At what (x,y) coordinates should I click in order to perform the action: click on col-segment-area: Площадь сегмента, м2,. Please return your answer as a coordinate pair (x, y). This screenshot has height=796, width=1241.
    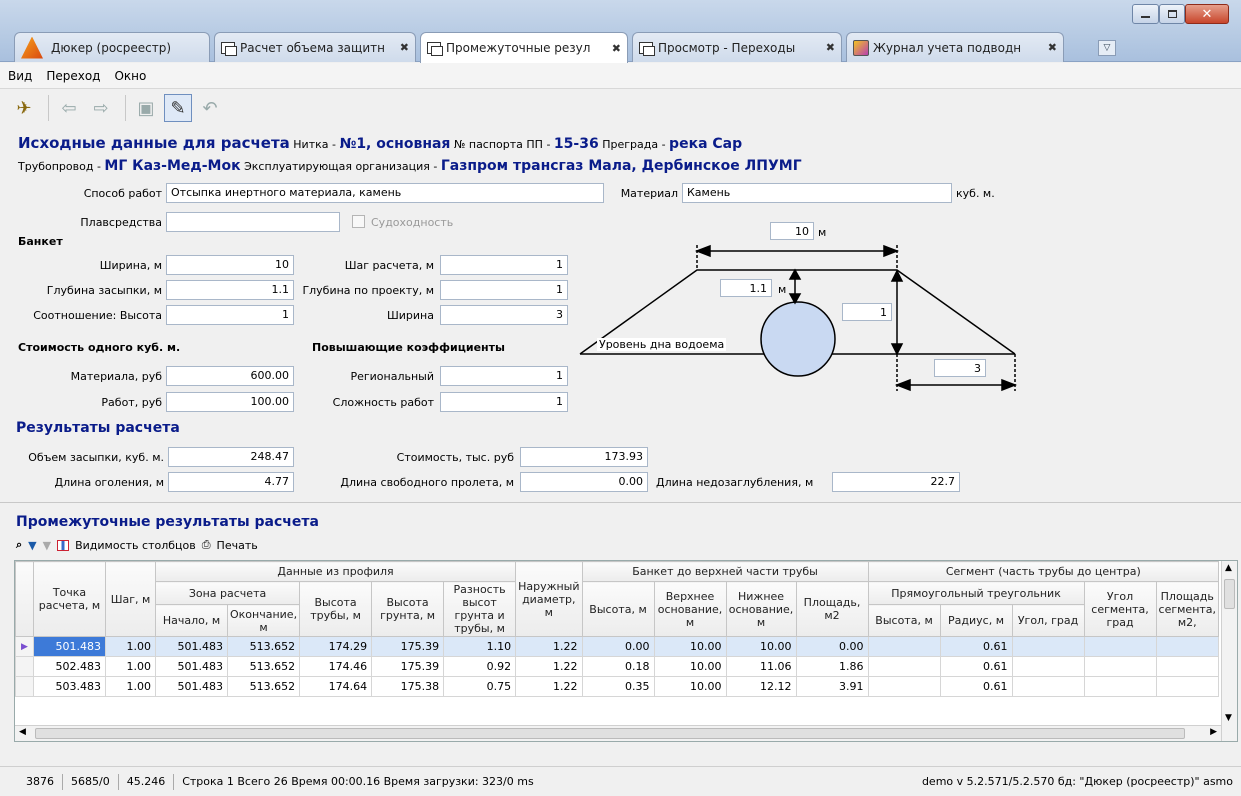
    Looking at the image, I should click on (1187, 609).